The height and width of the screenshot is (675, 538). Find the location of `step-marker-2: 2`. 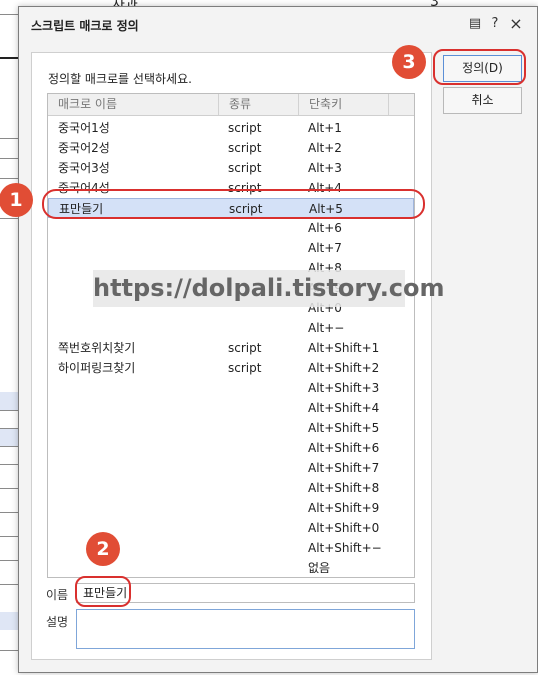

step-marker-2: 2 is located at coordinates (103, 549).